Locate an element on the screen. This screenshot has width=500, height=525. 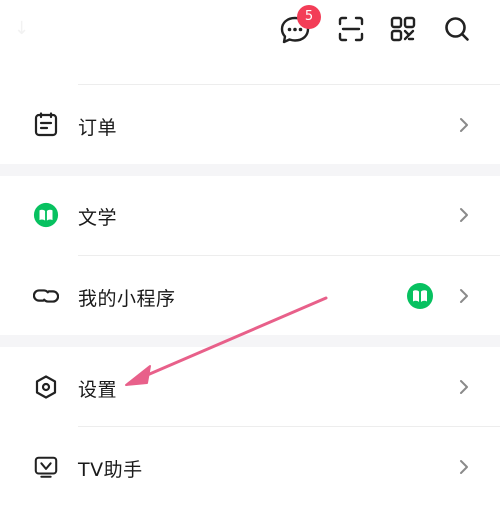
top-bar: ↓ 5 is located at coordinates (250, 30).